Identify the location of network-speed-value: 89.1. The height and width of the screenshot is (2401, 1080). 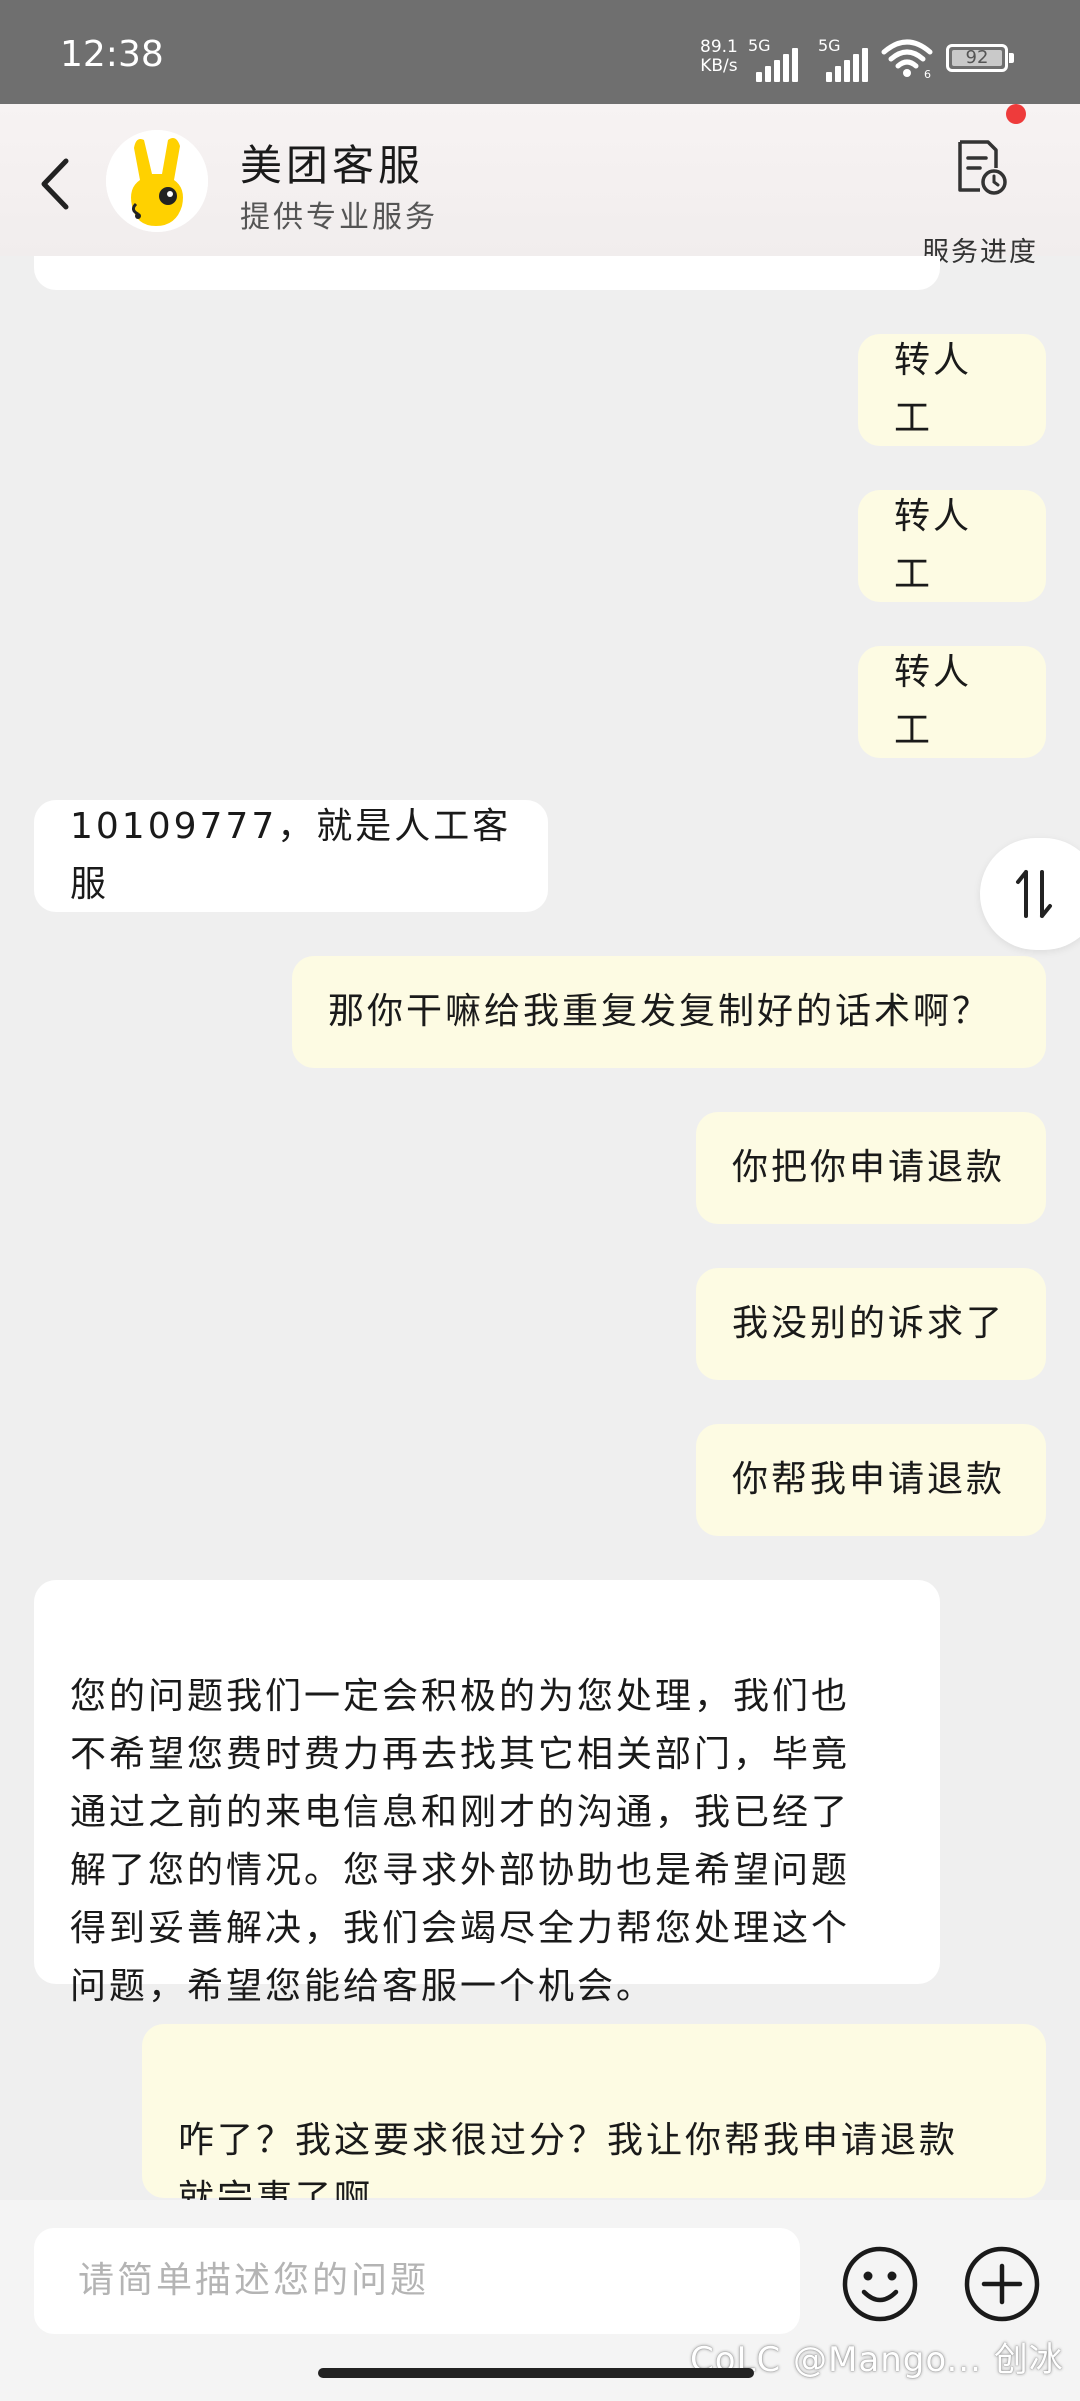
(719, 47).